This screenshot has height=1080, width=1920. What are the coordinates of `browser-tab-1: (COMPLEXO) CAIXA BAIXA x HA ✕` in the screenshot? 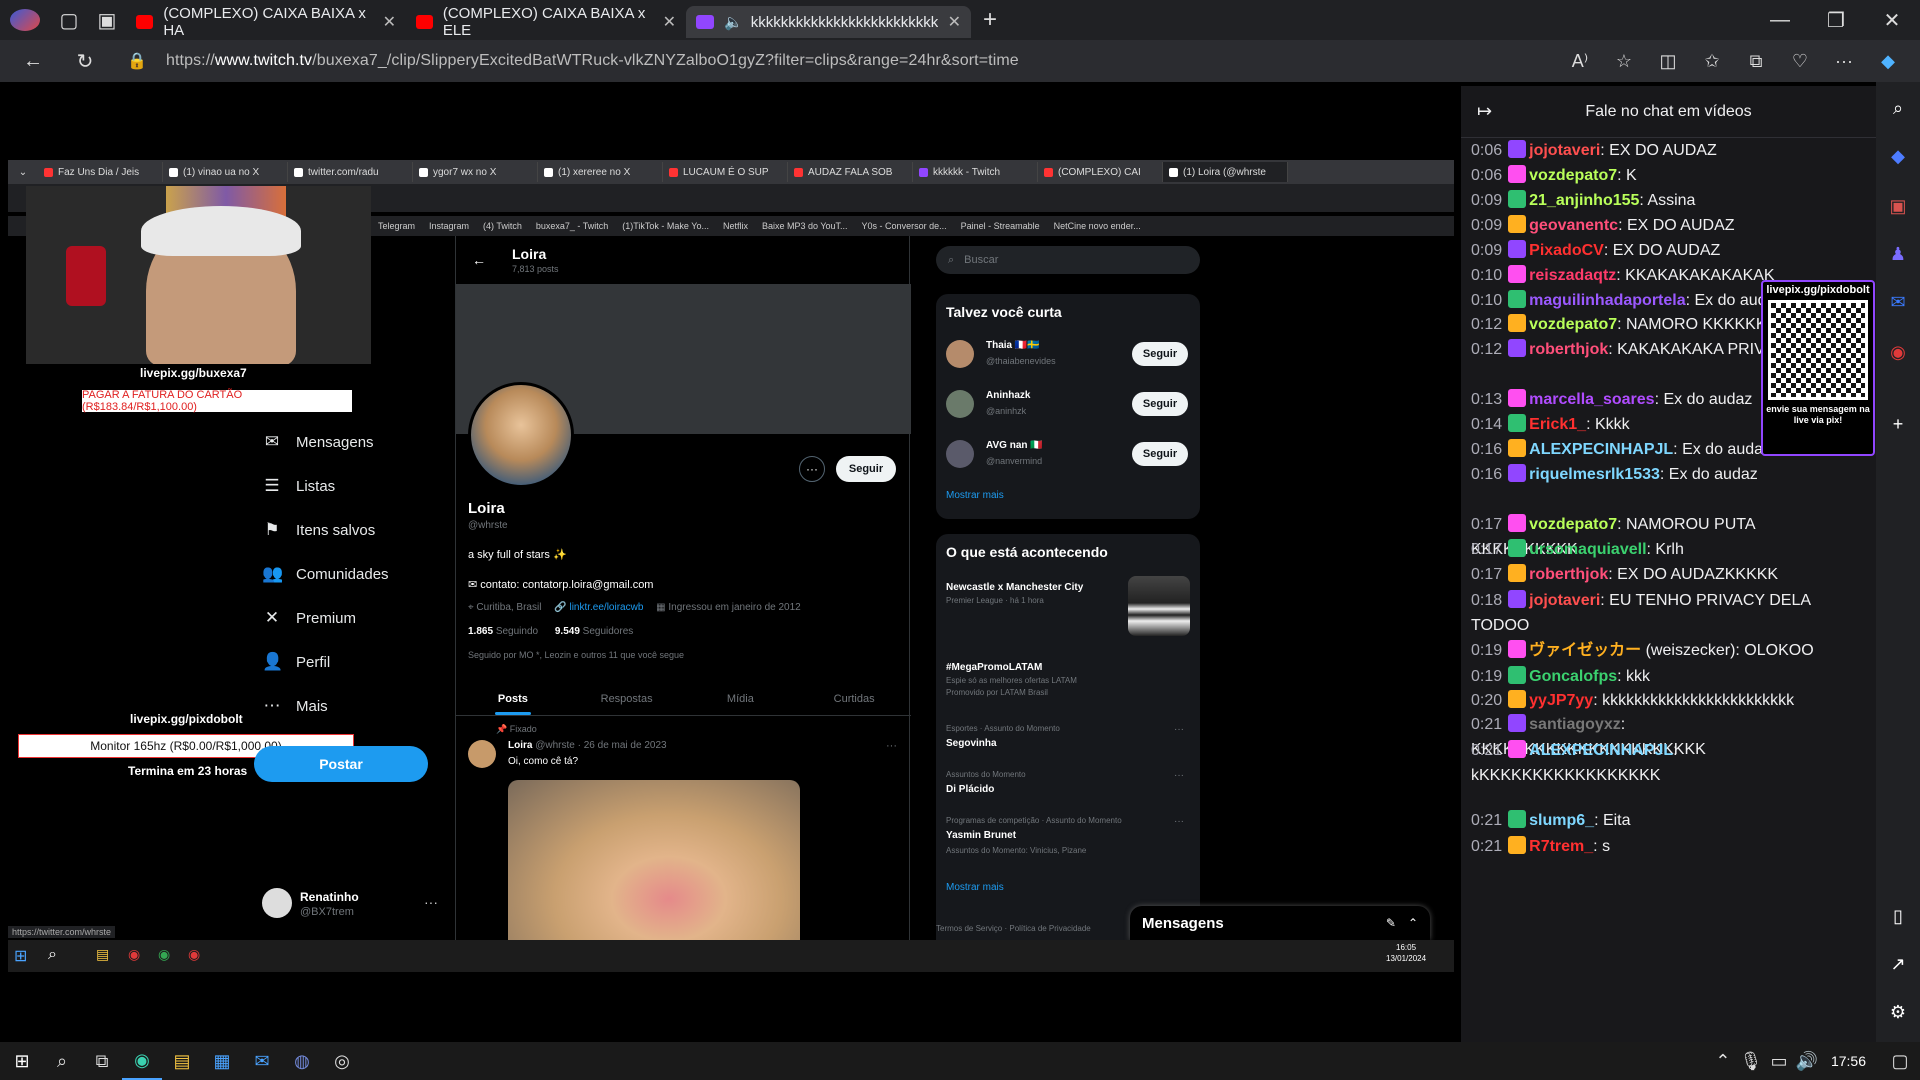 It's located at (266, 22).